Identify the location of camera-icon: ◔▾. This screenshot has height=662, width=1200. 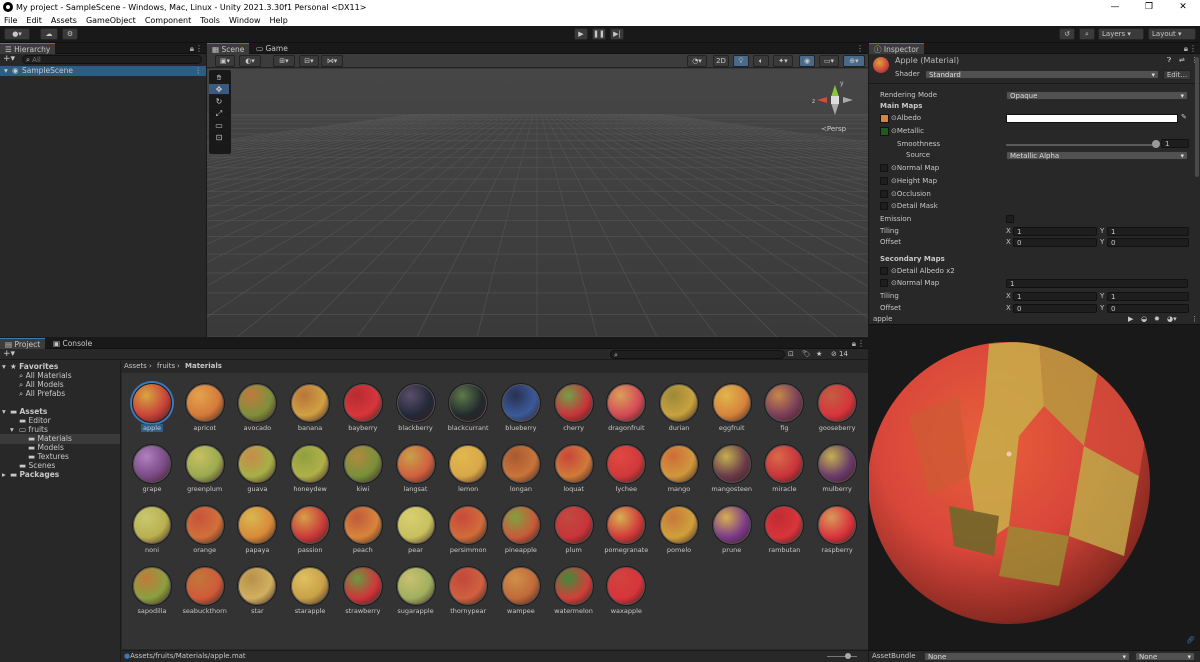
(697, 61).